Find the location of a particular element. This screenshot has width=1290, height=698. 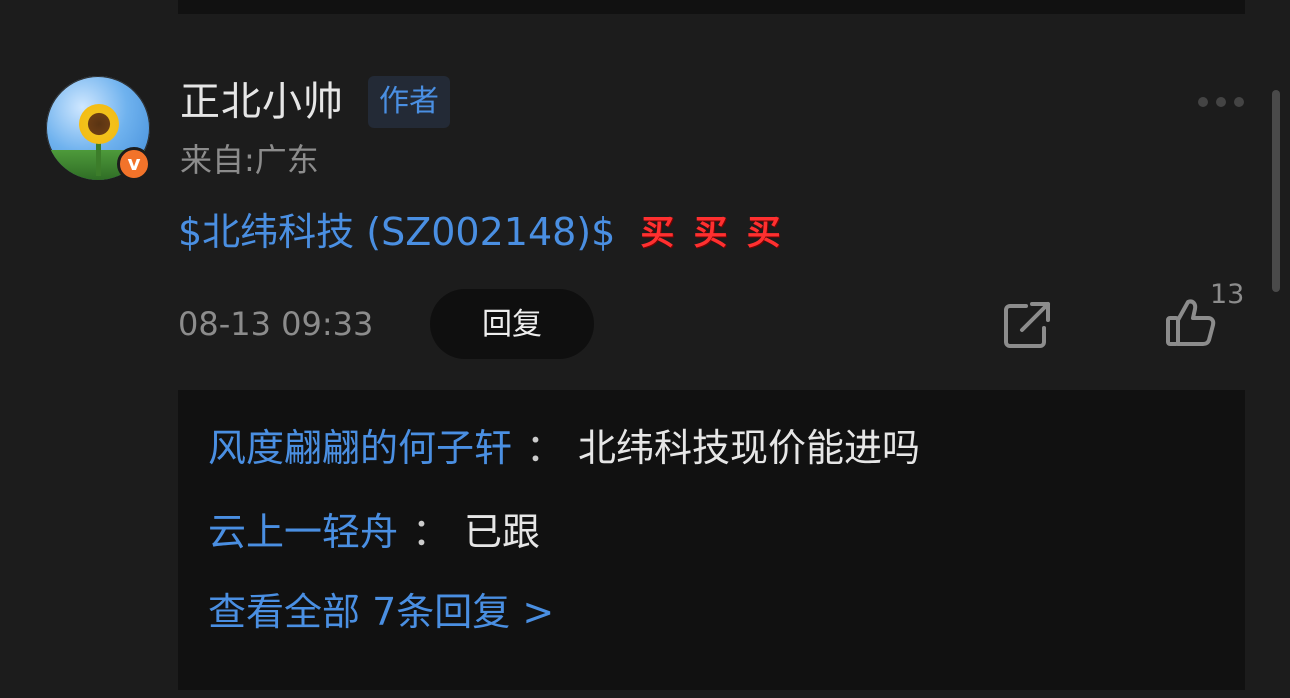

reply-button: 回复 is located at coordinates (512, 324).